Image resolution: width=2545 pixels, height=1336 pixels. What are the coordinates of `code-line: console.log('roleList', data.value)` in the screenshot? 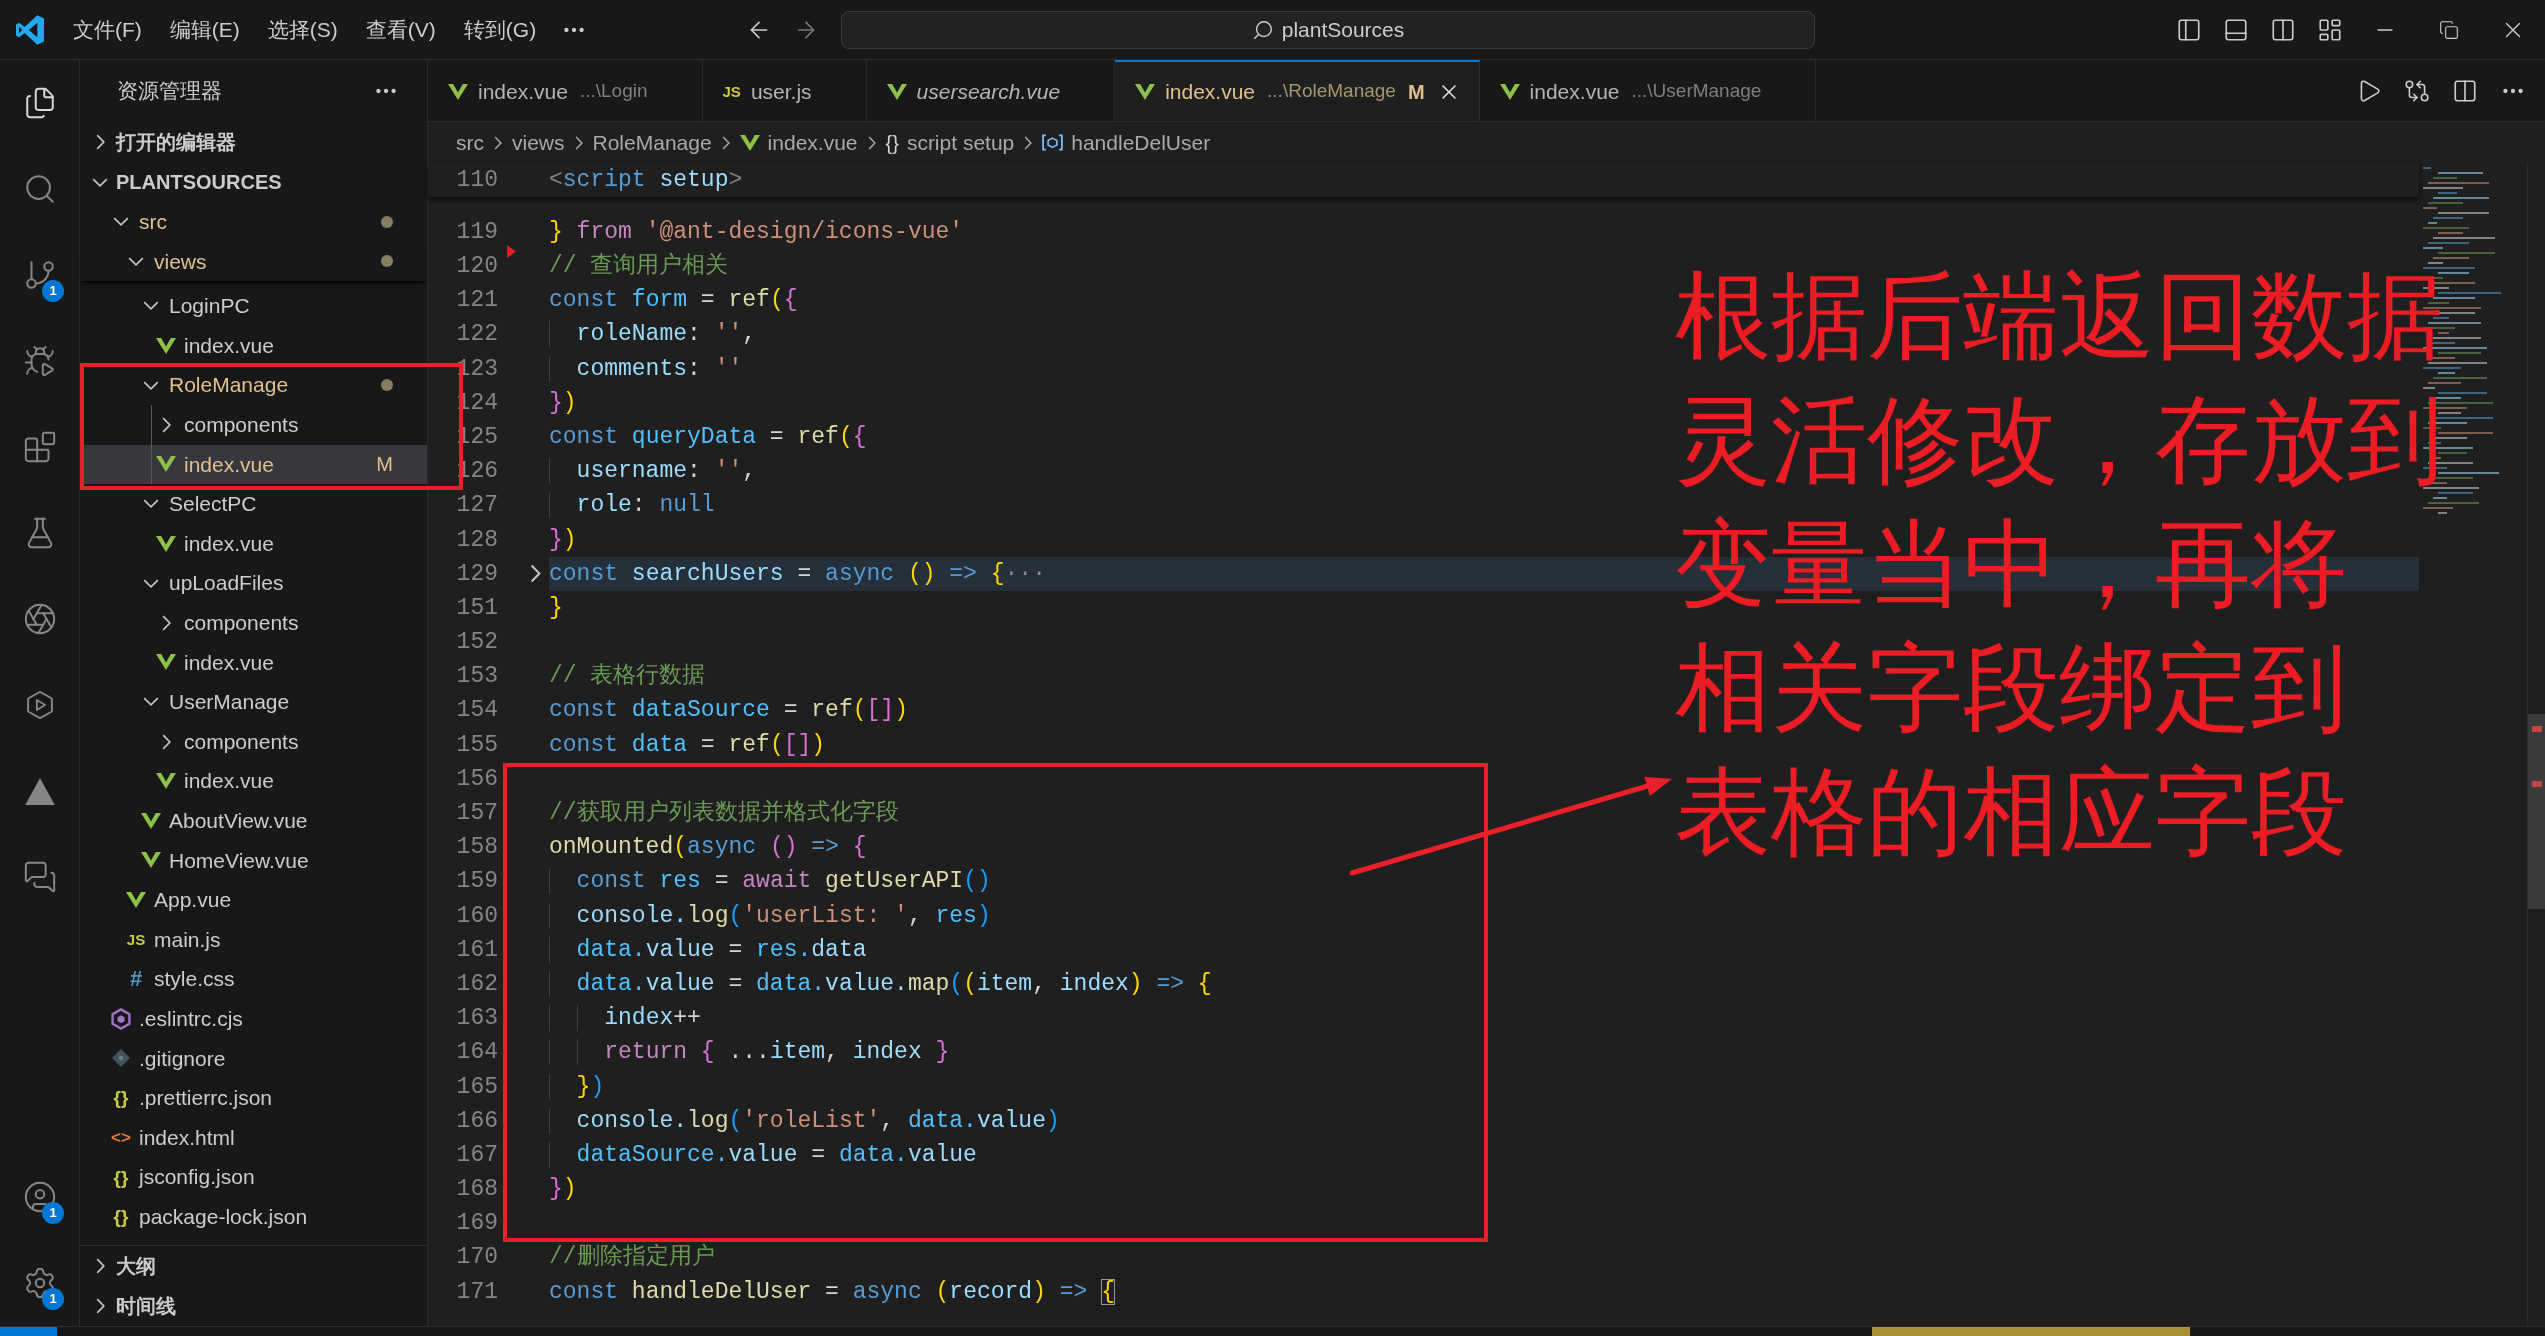 It's located at (804, 1121).